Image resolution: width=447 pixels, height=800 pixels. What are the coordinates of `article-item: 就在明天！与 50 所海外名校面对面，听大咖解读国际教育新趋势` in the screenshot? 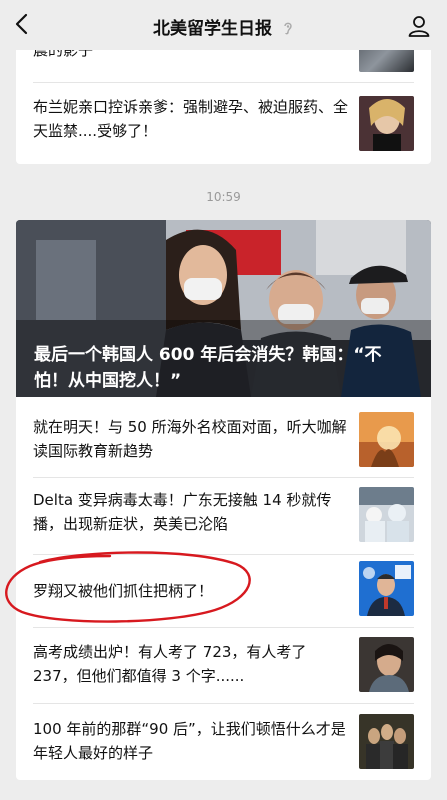 It's located at (223, 437).